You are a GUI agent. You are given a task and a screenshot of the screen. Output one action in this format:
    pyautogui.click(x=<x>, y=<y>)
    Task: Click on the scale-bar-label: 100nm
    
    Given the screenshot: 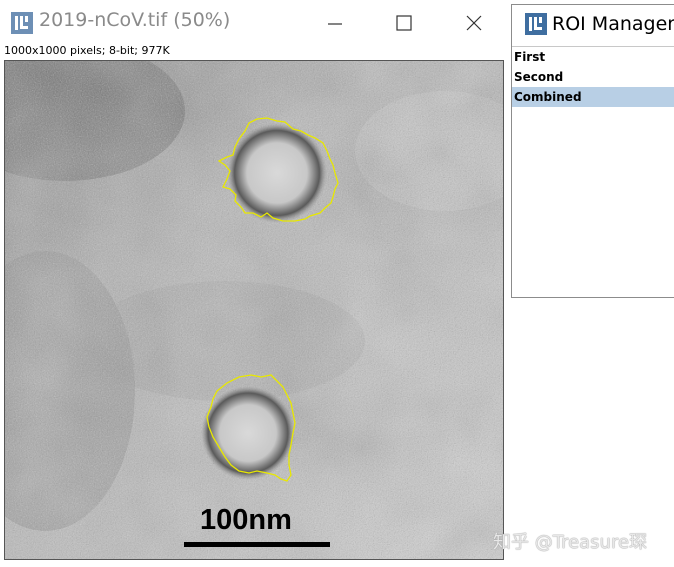 What is the action you would take?
    pyautogui.click(x=246, y=520)
    